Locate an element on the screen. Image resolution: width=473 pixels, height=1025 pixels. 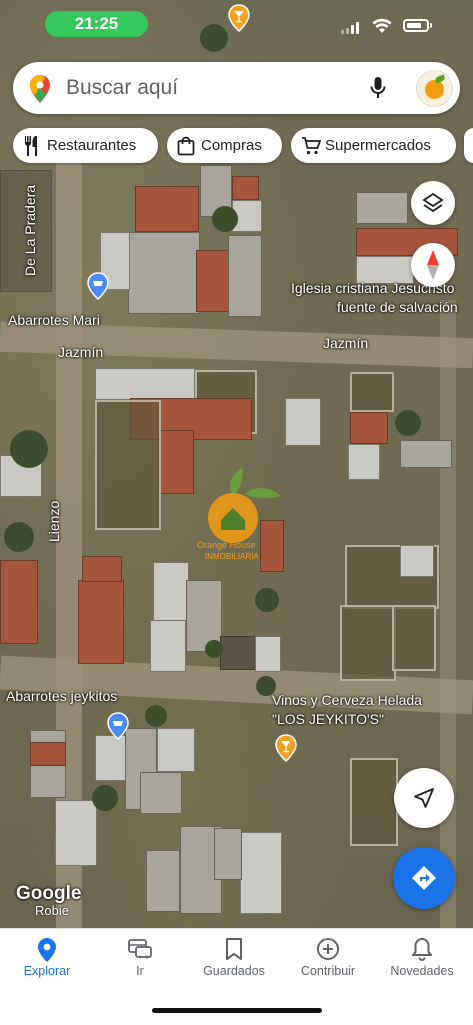
search-input: Buscar aquí is located at coordinates (122, 88).